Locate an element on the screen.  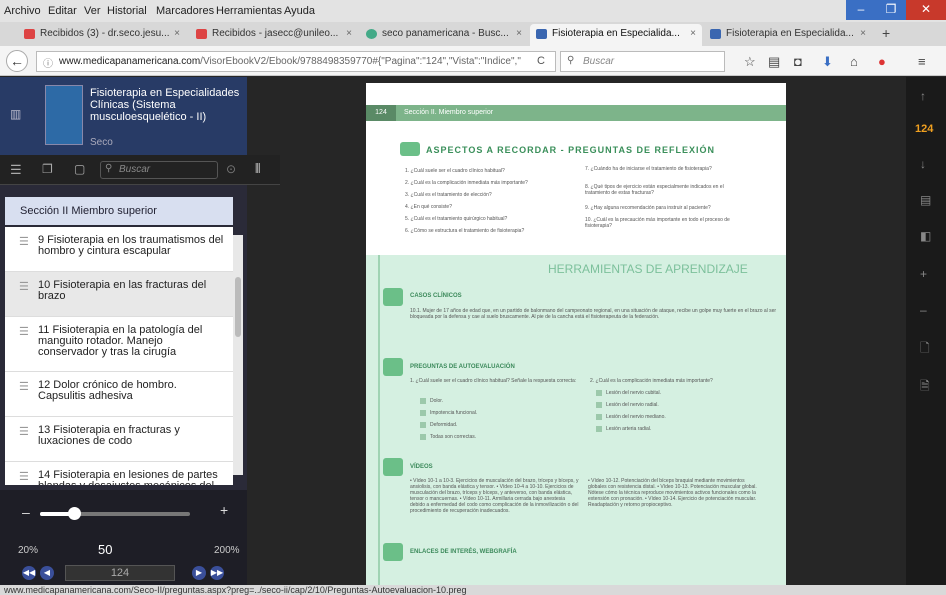
menu-icon: ≡ is located at coordinates (922, 61).